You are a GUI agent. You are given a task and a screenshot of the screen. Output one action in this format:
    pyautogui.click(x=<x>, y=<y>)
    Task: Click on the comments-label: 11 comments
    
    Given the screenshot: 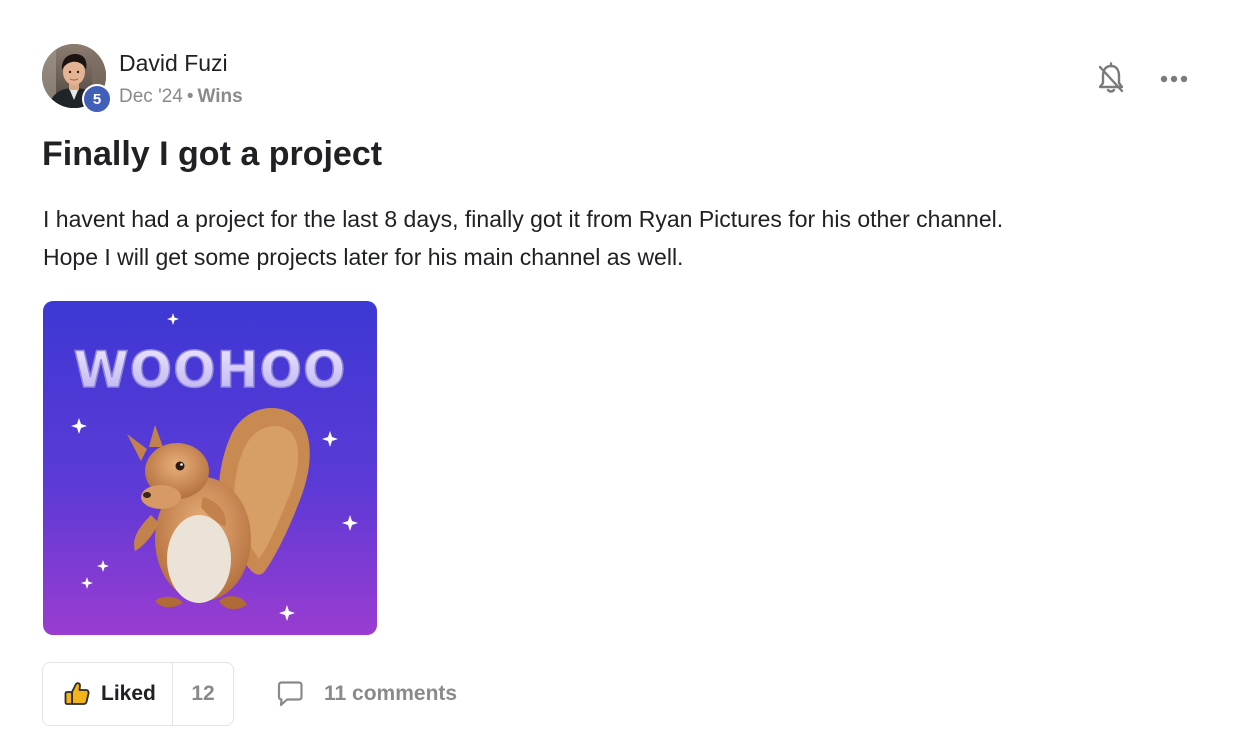 What is the action you would take?
    pyautogui.click(x=391, y=693)
    